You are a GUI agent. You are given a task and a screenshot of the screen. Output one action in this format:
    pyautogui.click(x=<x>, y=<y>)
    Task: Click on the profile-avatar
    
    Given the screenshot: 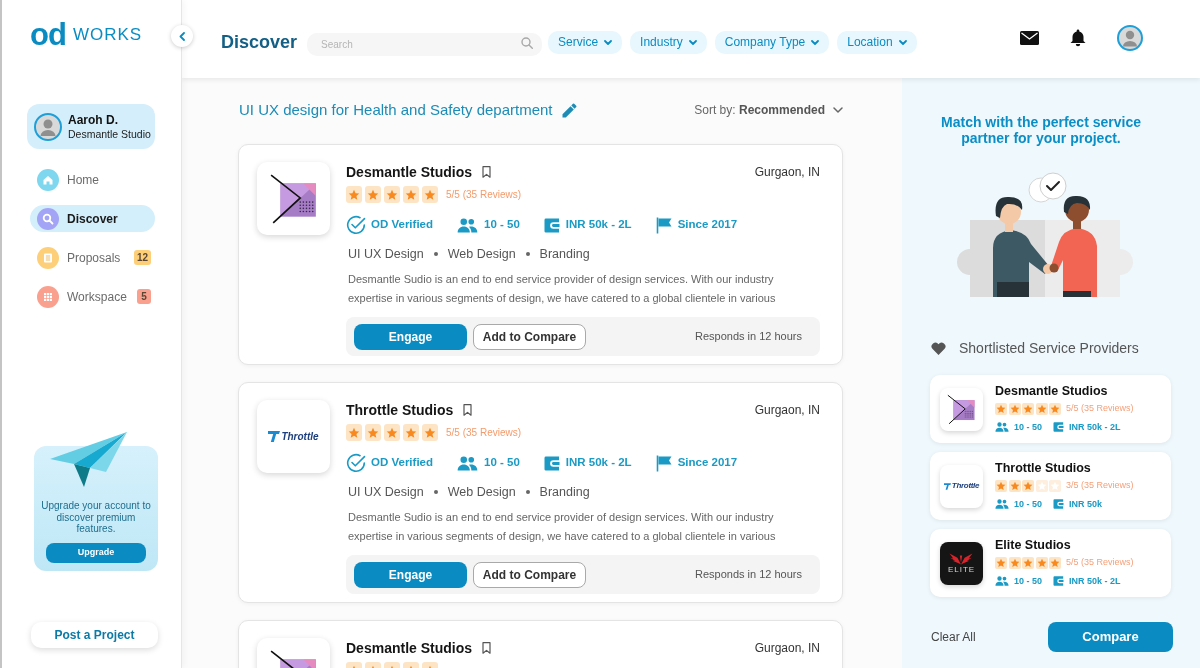 What is the action you would take?
    pyautogui.click(x=1130, y=38)
    